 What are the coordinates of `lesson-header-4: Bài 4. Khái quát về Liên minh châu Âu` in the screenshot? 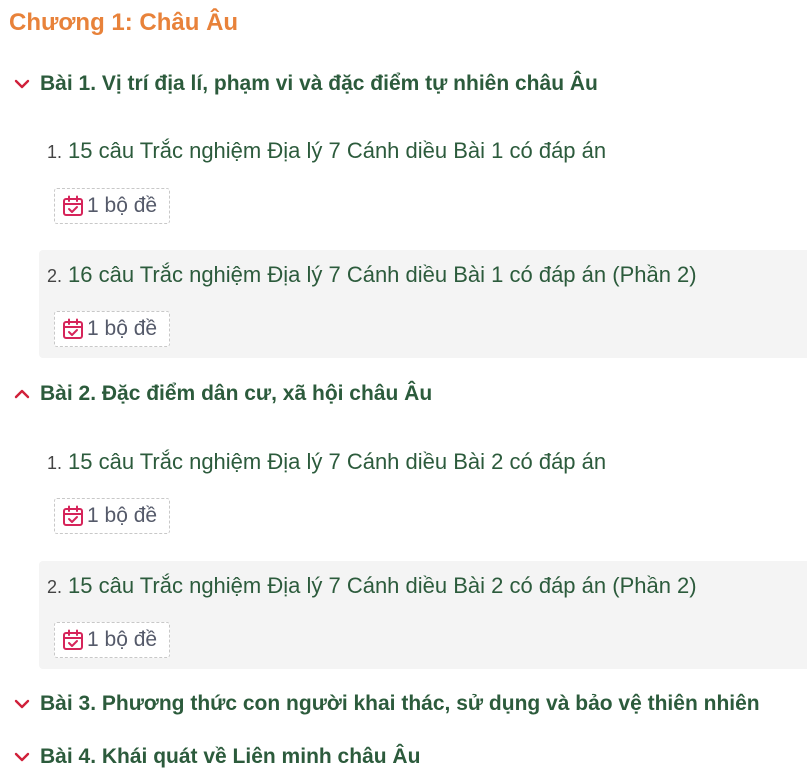 It's located at (216, 757).